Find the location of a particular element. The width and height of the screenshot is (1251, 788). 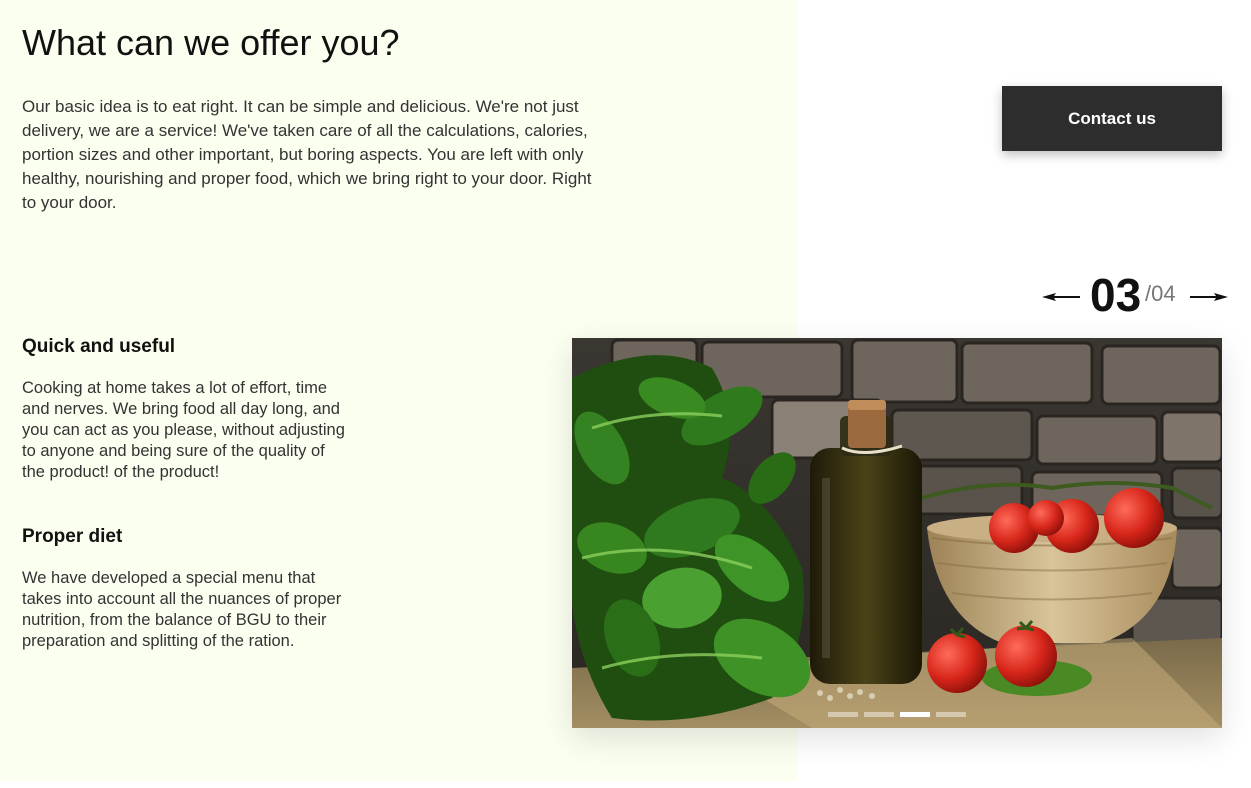

current-slide-number: 03 is located at coordinates (1116, 295).